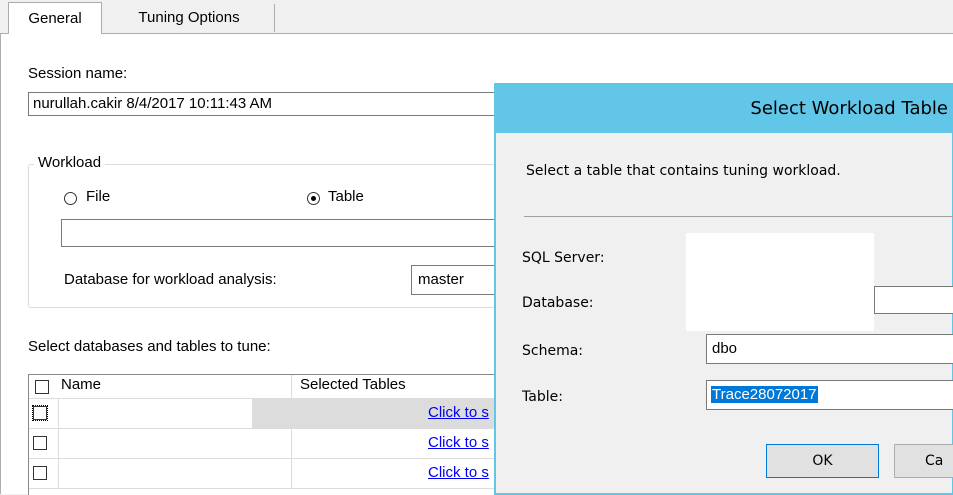 This screenshot has height=495, width=953. What do you see at coordinates (189, 18) in the screenshot?
I see `tab-tuning-options: Tuning Options` at bounding box center [189, 18].